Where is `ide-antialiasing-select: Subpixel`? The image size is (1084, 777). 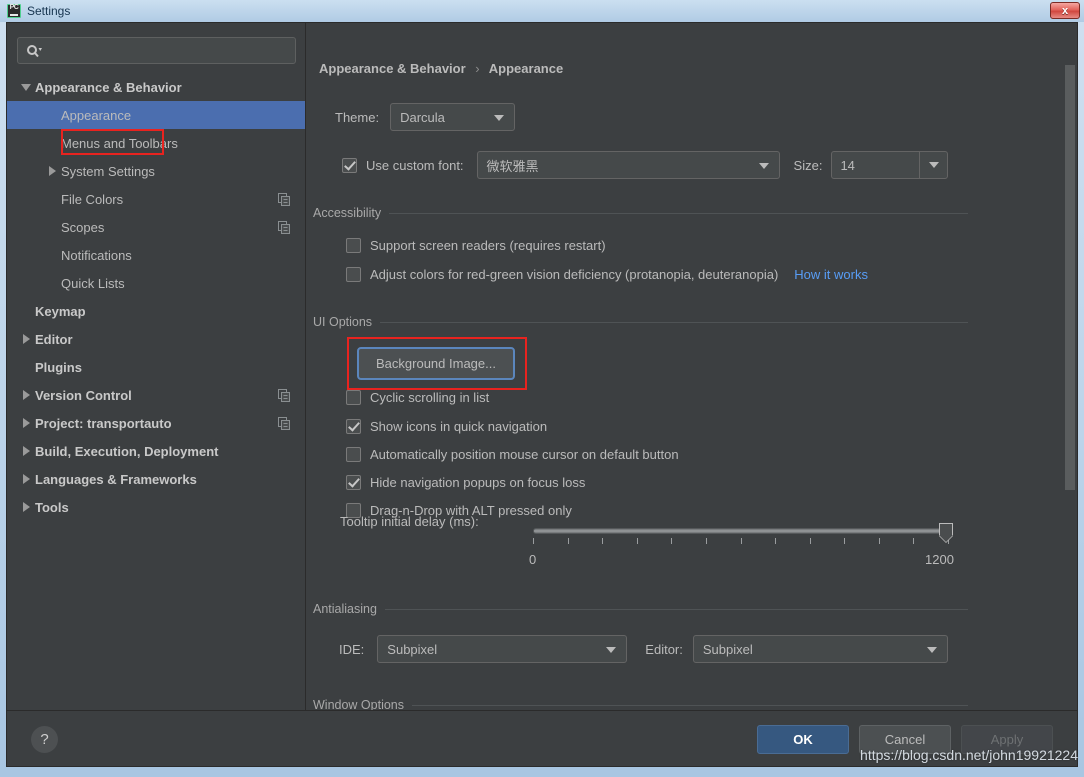 ide-antialiasing-select: Subpixel is located at coordinates (502, 649).